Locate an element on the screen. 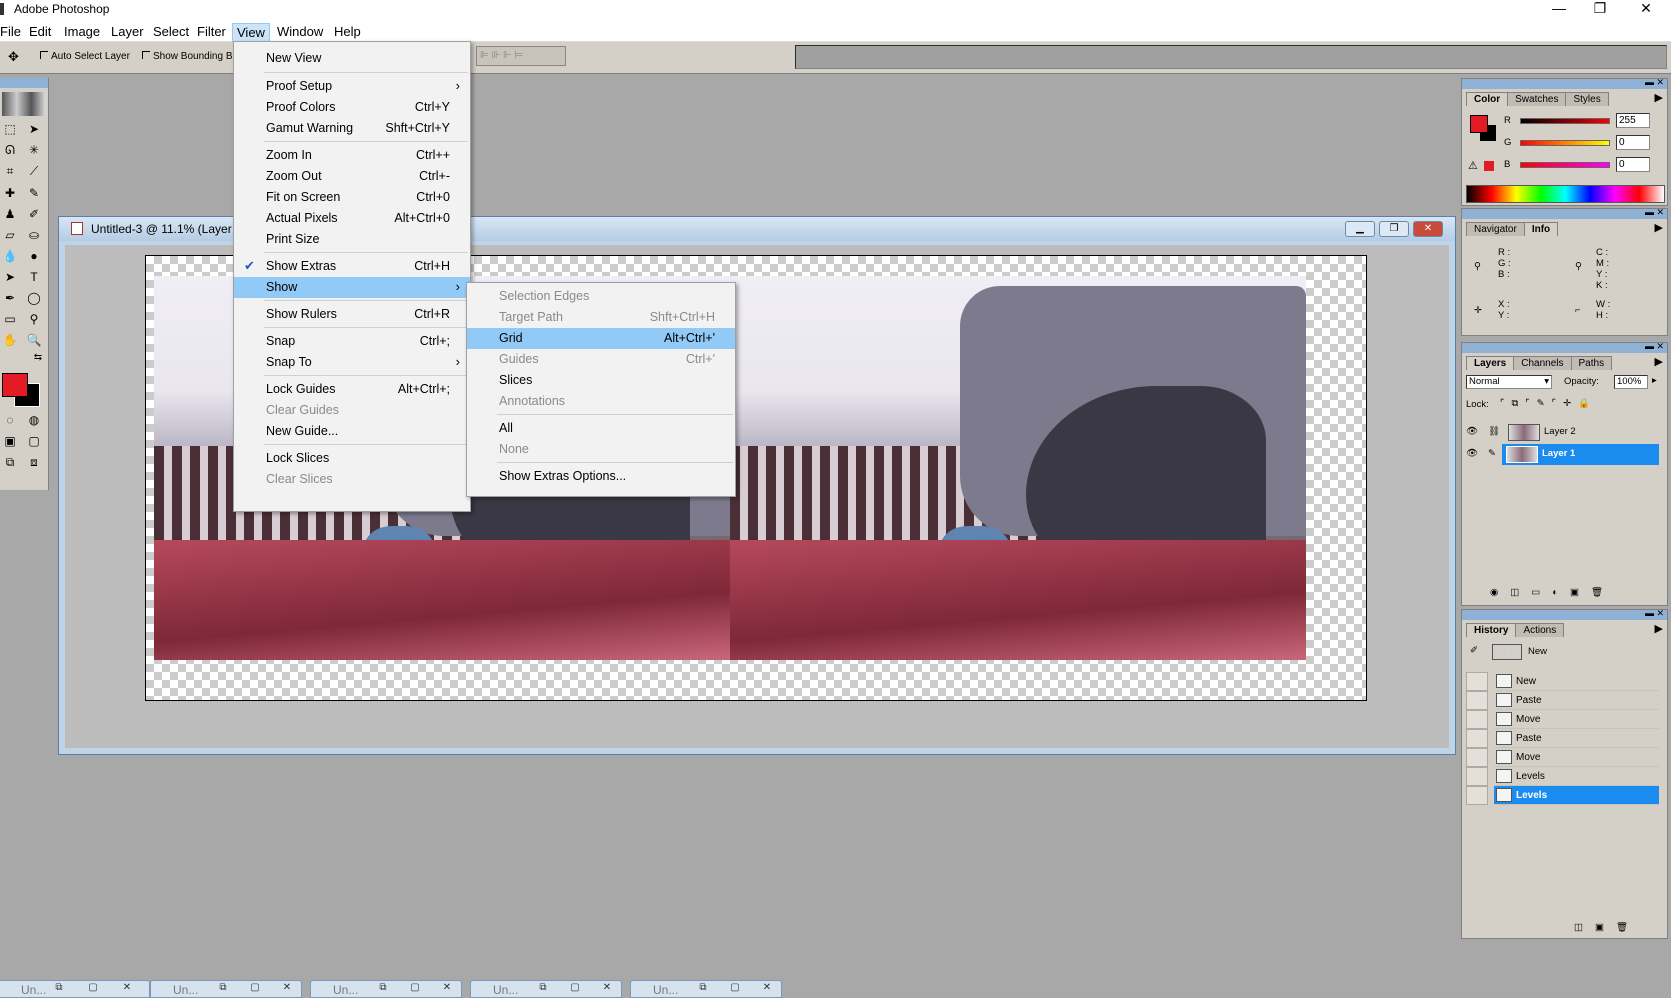 Image resolution: width=1671 pixels, height=998 pixels. doc-minimize-button: ▁ is located at coordinates (1360, 229).